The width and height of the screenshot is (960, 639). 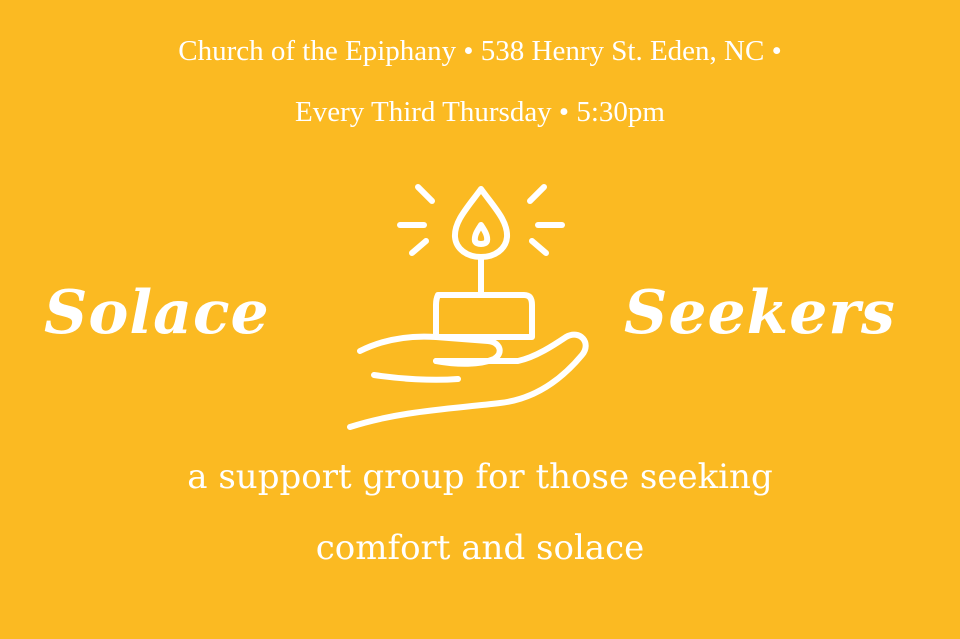 What do you see at coordinates (157, 313) in the screenshot?
I see `title-word-solace: Solace` at bounding box center [157, 313].